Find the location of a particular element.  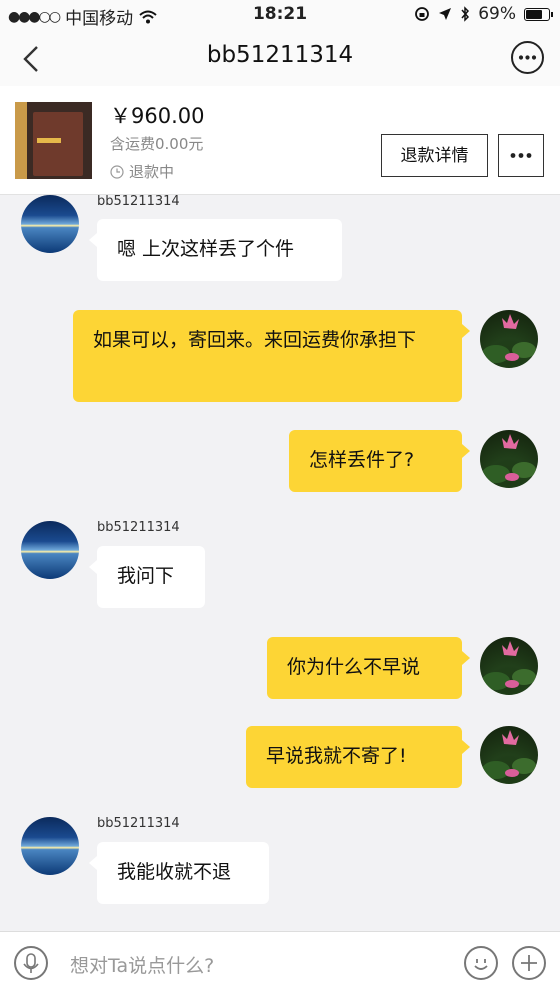

product-thumbnail is located at coordinates (53, 140).